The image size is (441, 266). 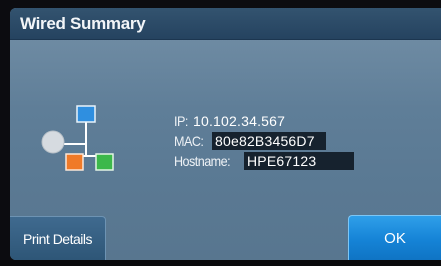 What do you see at coordinates (74, 162) in the screenshot?
I see `icon-node-orange` at bounding box center [74, 162].